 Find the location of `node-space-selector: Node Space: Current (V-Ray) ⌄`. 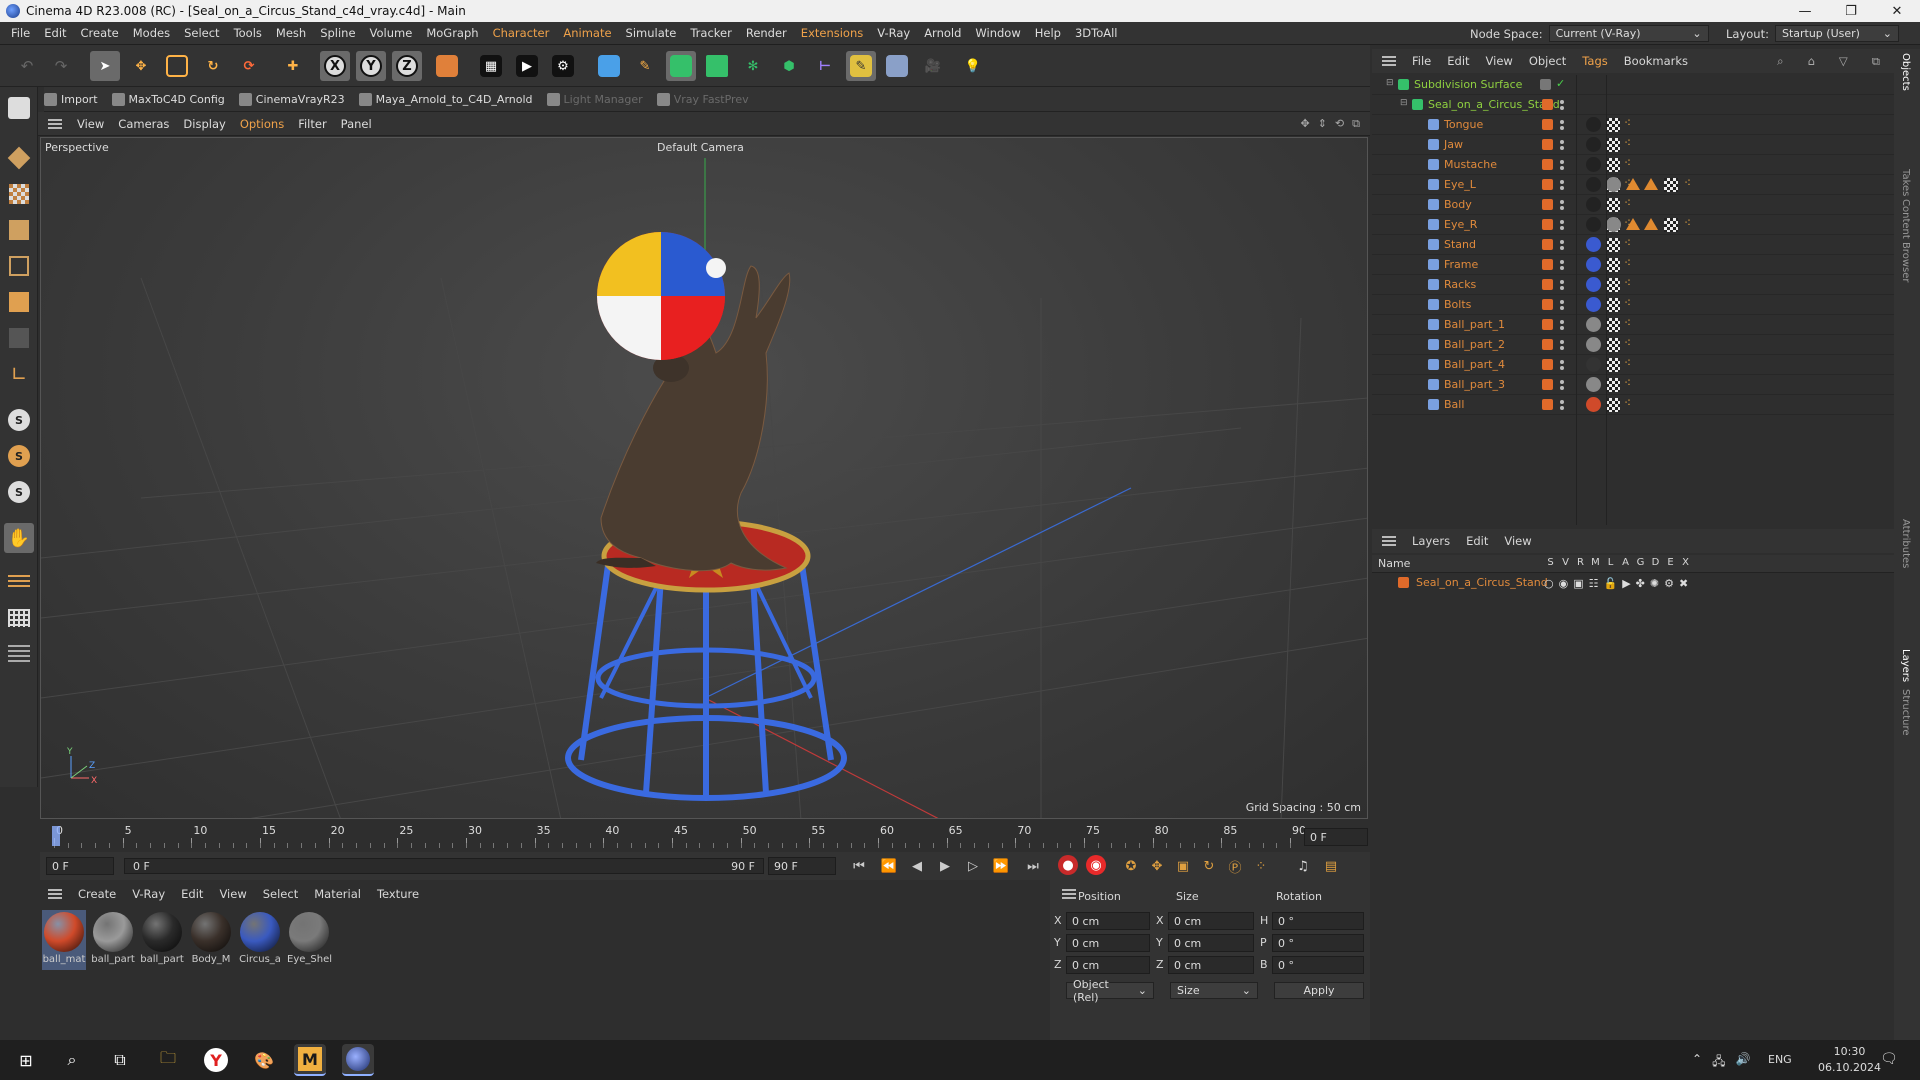

node-space-selector: Node Space: Current (V-Ray) ⌄ is located at coordinates (1589, 33).